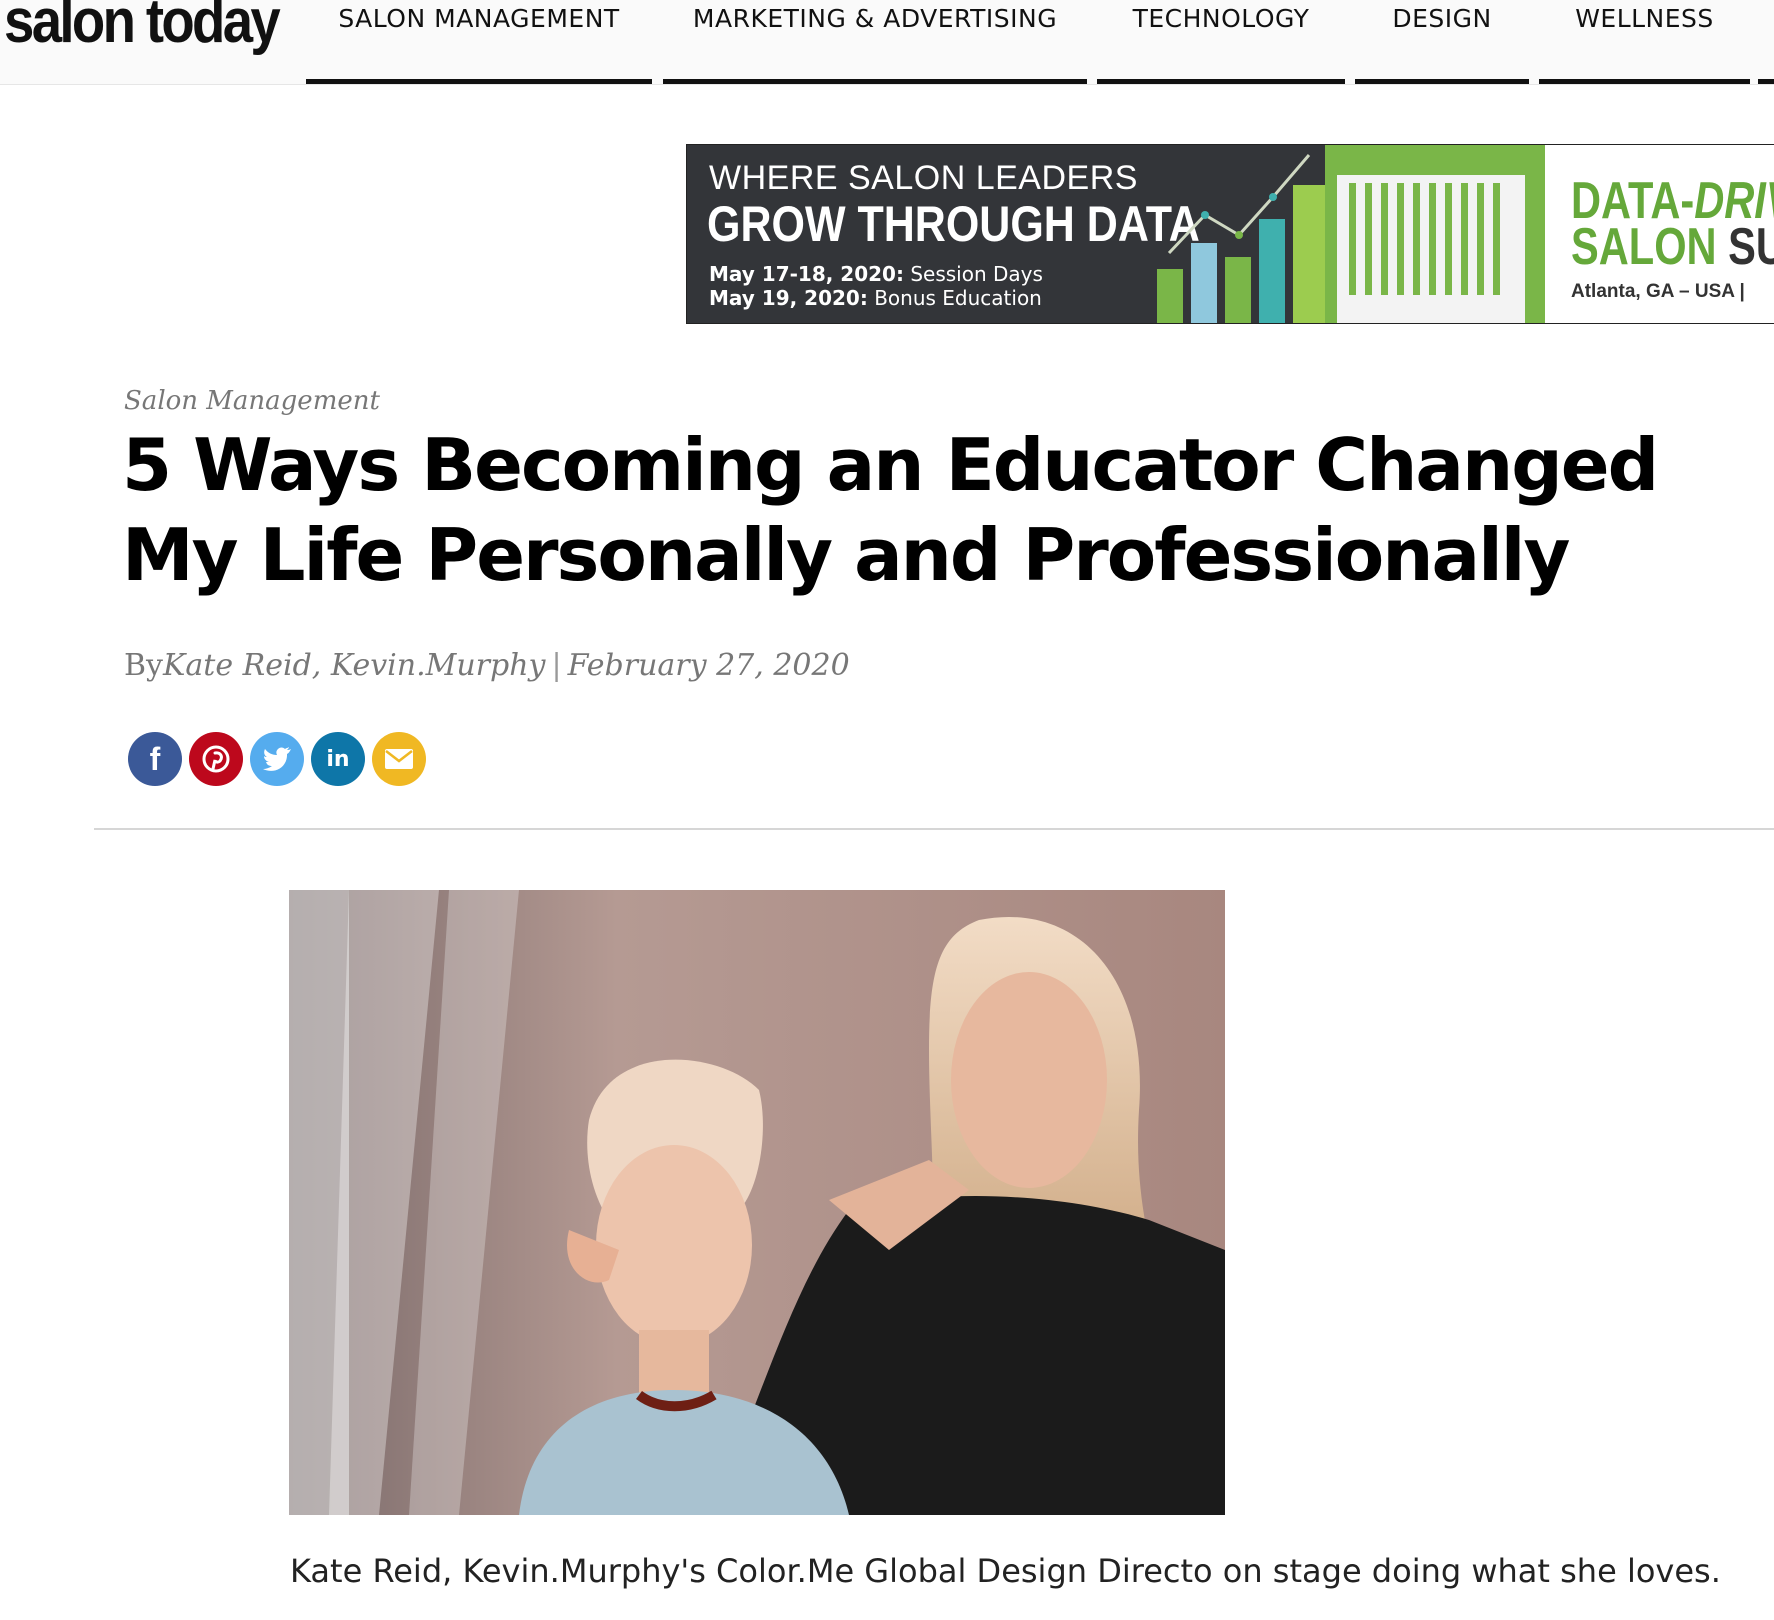 This screenshot has height=1620, width=1774. I want to click on ad-bar-chart-graphic, so click(1242, 238).